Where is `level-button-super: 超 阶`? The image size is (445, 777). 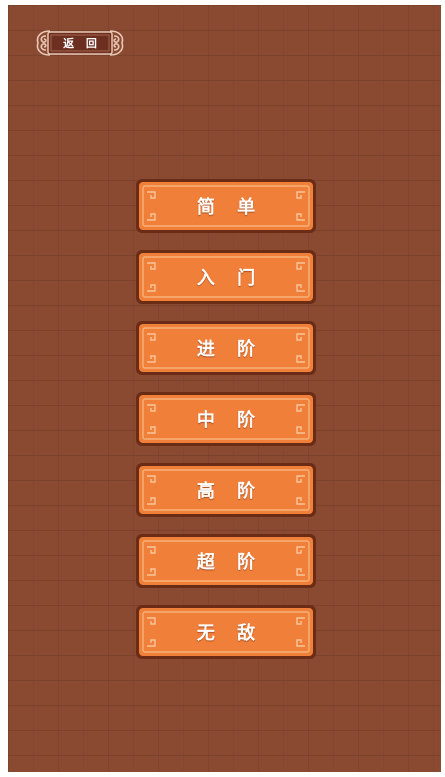
level-button-super: 超 阶 is located at coordinates (226, 561).